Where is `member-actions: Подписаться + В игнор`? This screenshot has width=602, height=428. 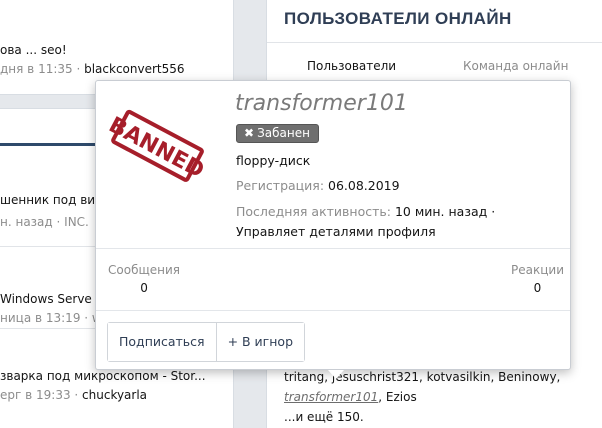
member-actions: Подписаться + В игнор is located at coordinates (206, 342).